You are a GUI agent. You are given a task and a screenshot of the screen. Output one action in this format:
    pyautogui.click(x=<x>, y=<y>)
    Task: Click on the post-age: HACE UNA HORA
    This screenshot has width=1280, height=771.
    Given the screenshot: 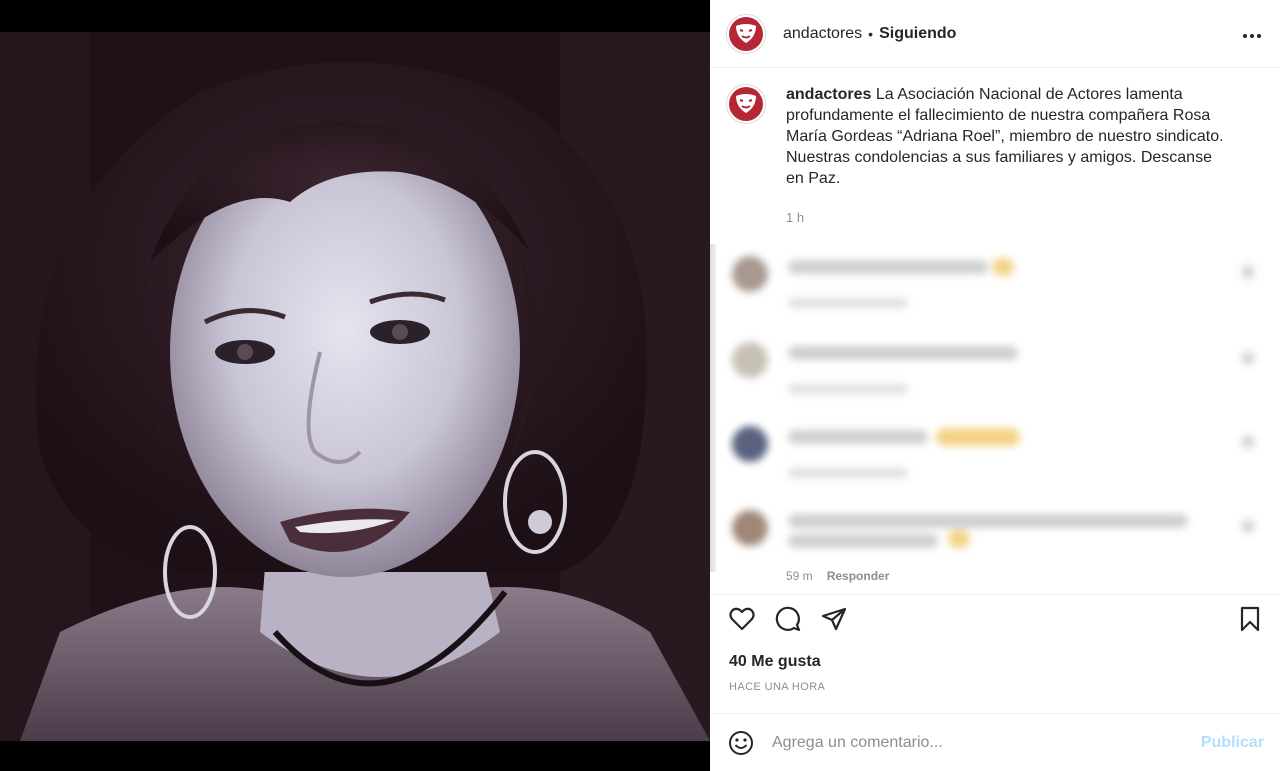 What is the action you would take?
    pyautogui.click(x=777, y=687)
    